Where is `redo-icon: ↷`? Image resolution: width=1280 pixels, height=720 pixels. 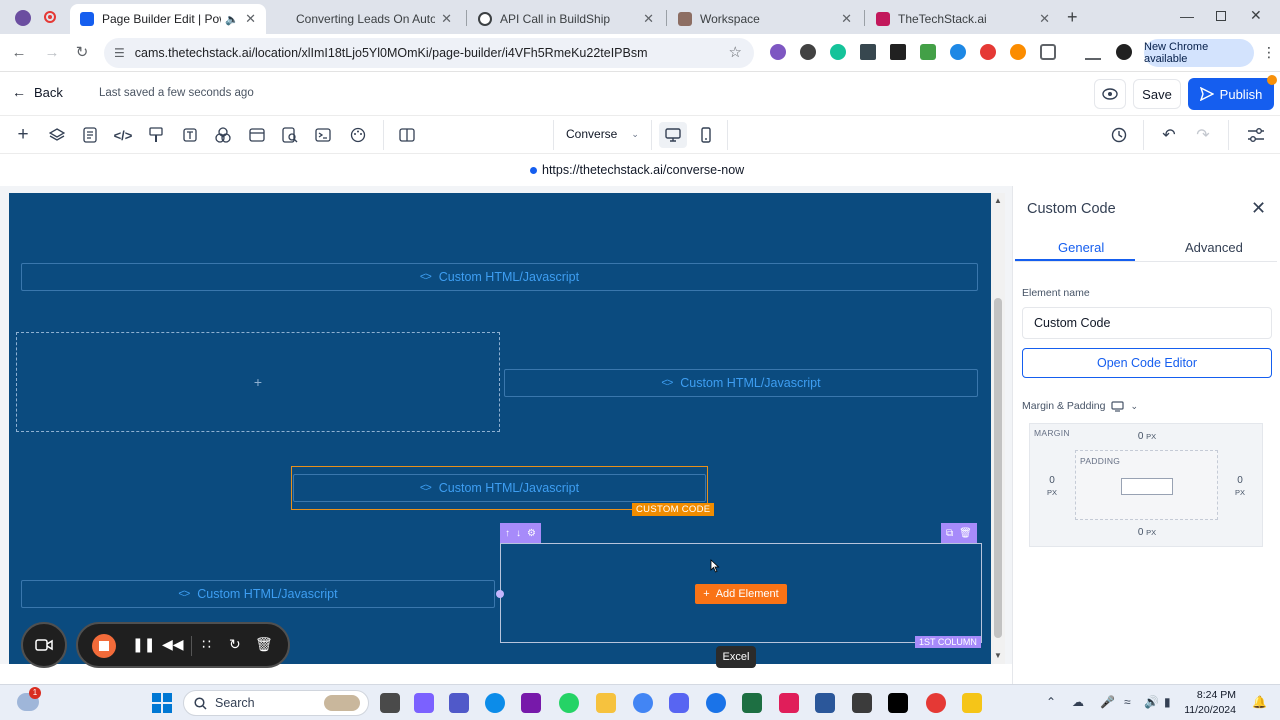
redo-icon: ↷ is located at coordinates (1203, 135).